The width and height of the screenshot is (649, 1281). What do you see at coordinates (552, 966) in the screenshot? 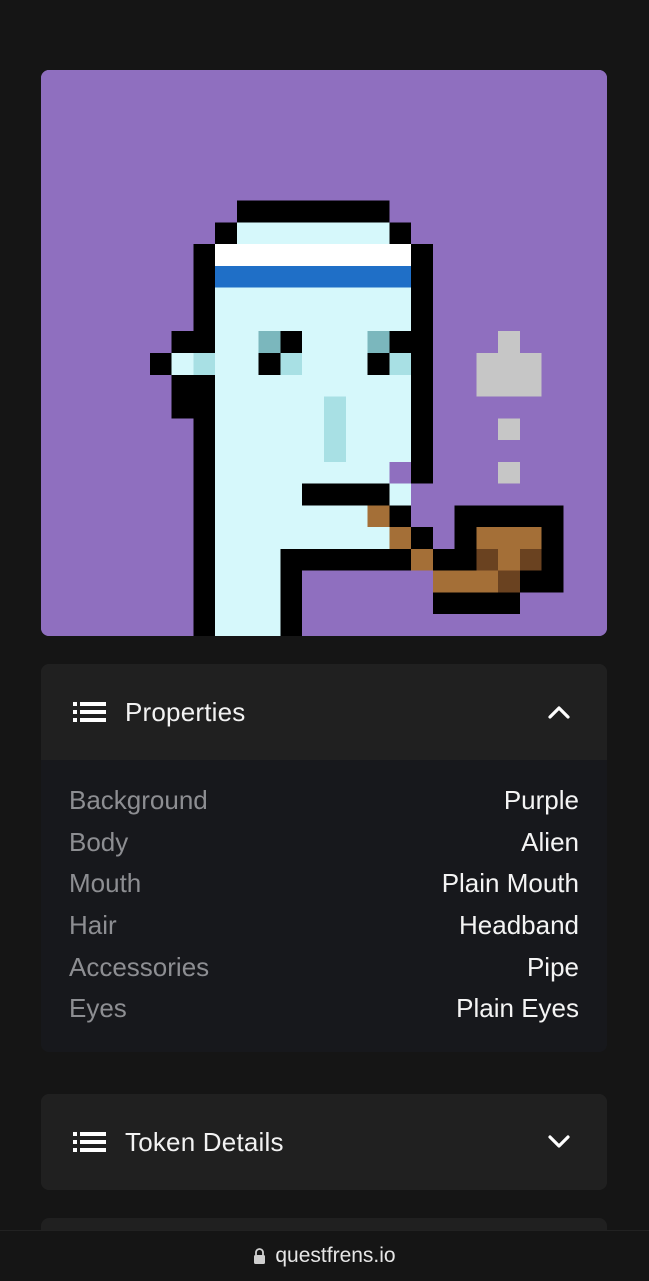
I see `property-value: Pipe` at bounding box center [552, 966].